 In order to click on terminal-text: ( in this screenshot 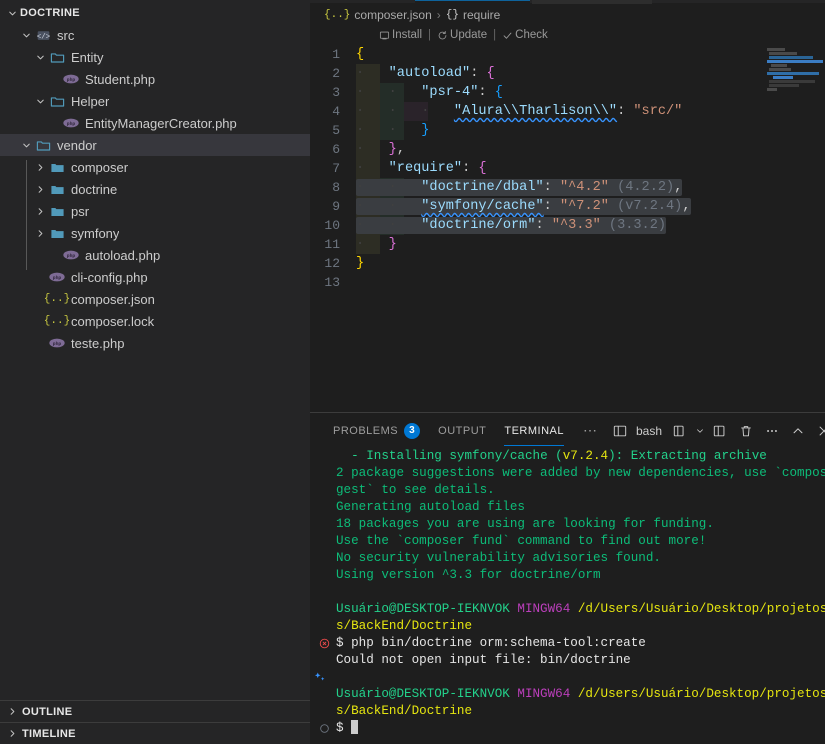, I will do `click(555, 456)`.